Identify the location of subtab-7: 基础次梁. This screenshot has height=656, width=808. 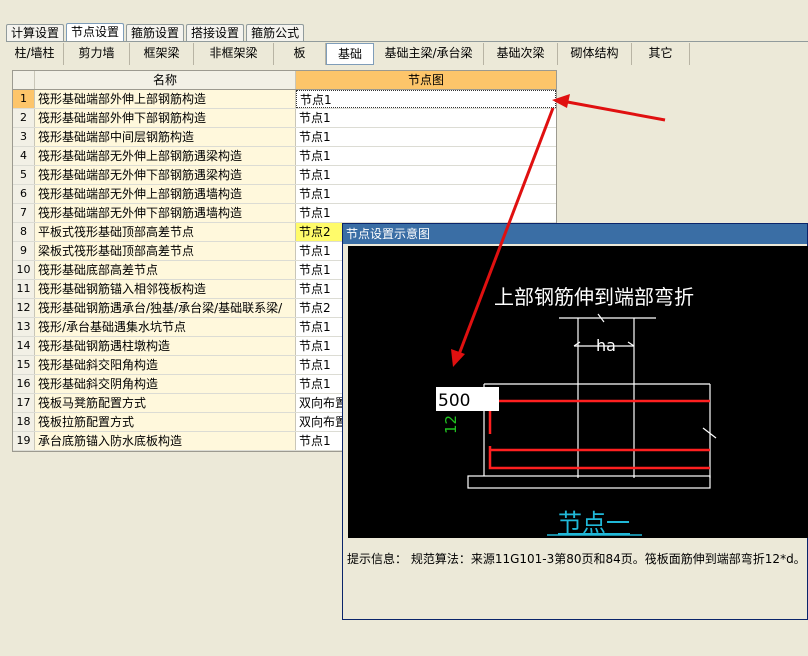
(521, 53).